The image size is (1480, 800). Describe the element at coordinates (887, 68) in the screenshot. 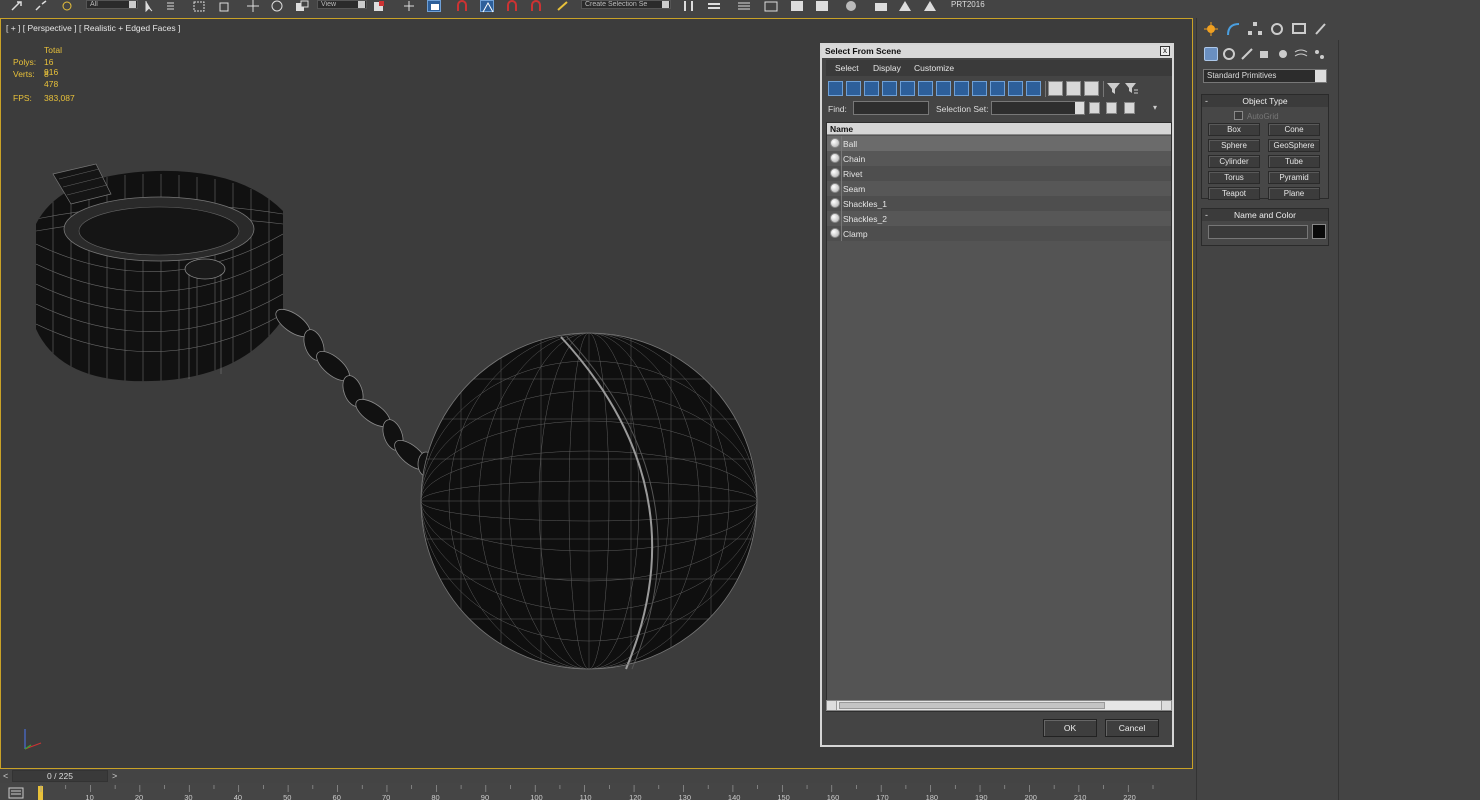

I see `menu-display: Display` at that location.